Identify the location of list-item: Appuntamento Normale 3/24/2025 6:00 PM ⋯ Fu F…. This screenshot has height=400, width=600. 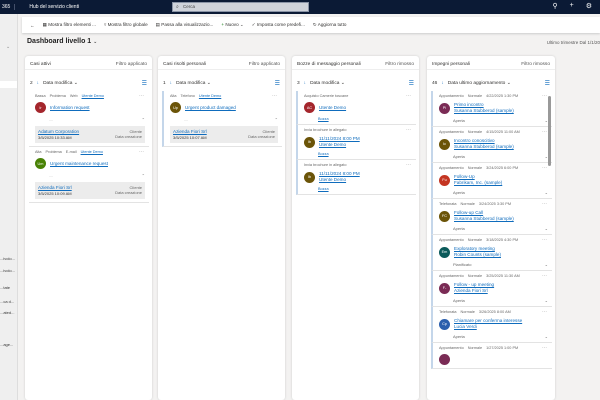
(491, 181).